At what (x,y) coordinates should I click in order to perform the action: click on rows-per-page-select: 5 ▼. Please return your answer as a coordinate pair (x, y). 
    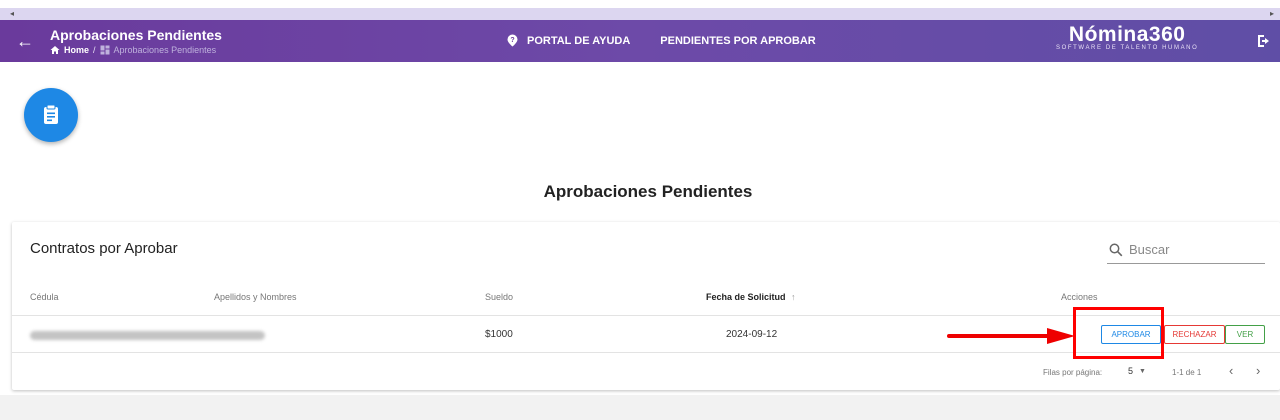
    Looking at the image, I should click on (1137, 371).